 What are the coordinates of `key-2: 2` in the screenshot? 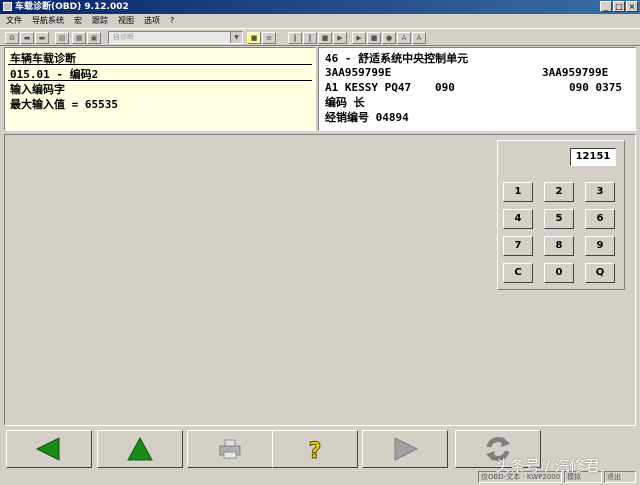 It's located at (559, 192).